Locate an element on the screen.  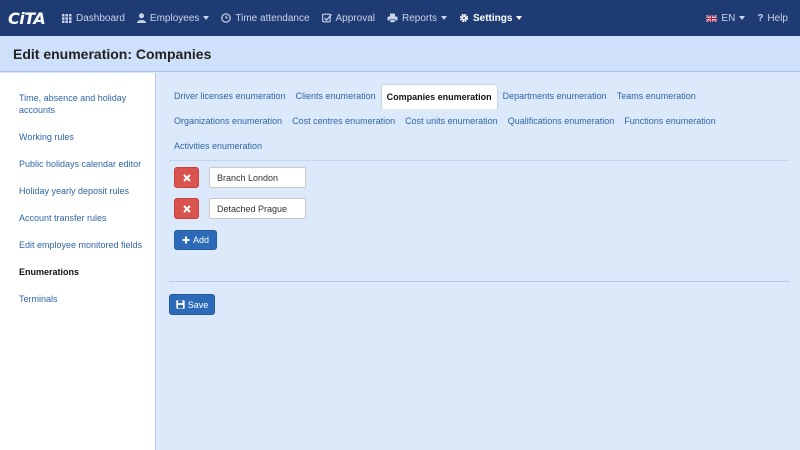
user-icon is located at coordinates (141, 18).